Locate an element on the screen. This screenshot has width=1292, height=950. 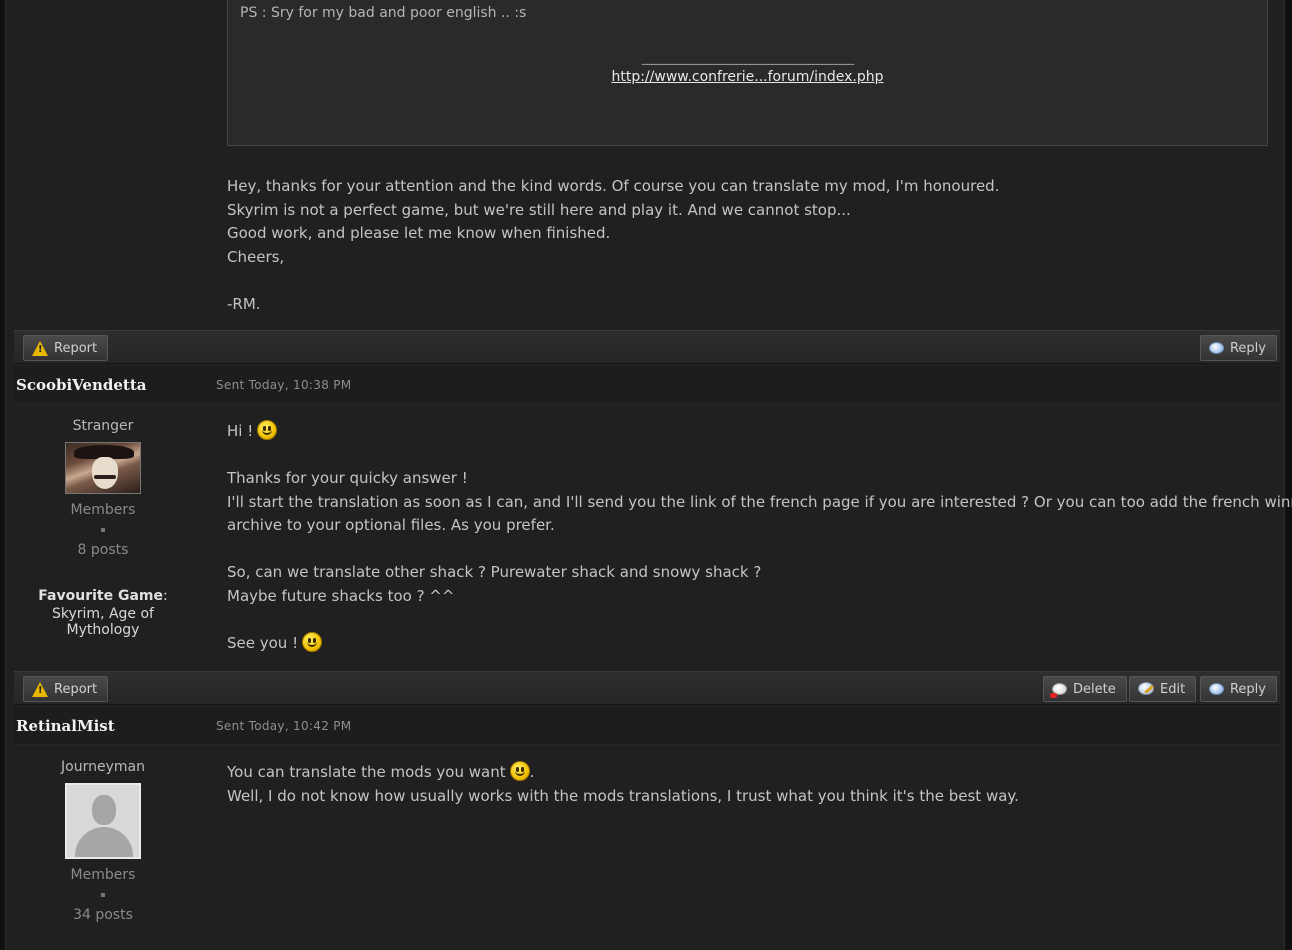
author-name: RetinalMist is located at coordinates (65, 726).